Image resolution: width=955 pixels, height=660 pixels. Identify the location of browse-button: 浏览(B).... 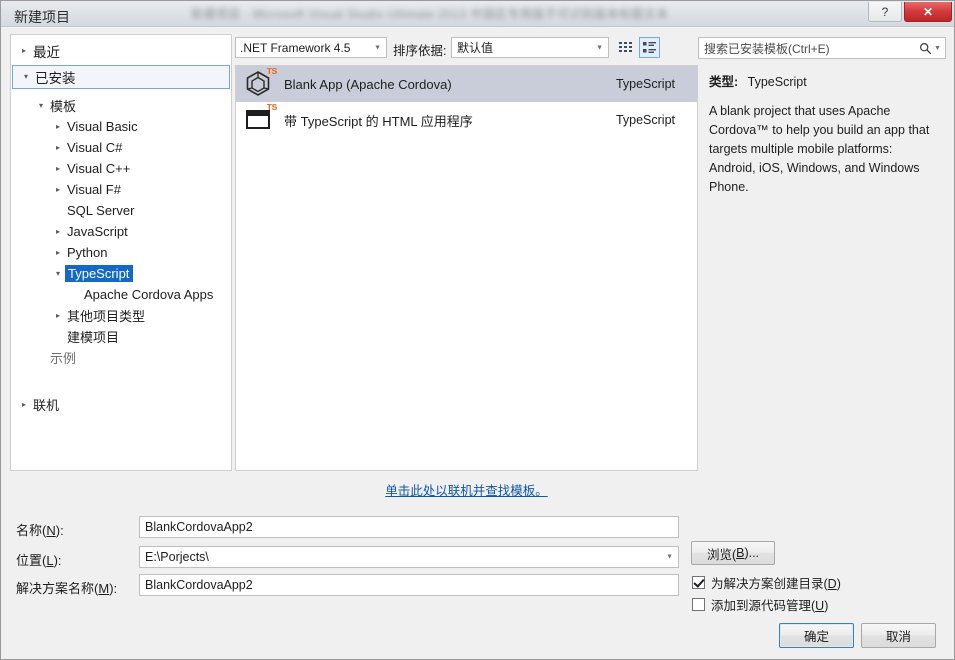
(733, 553).